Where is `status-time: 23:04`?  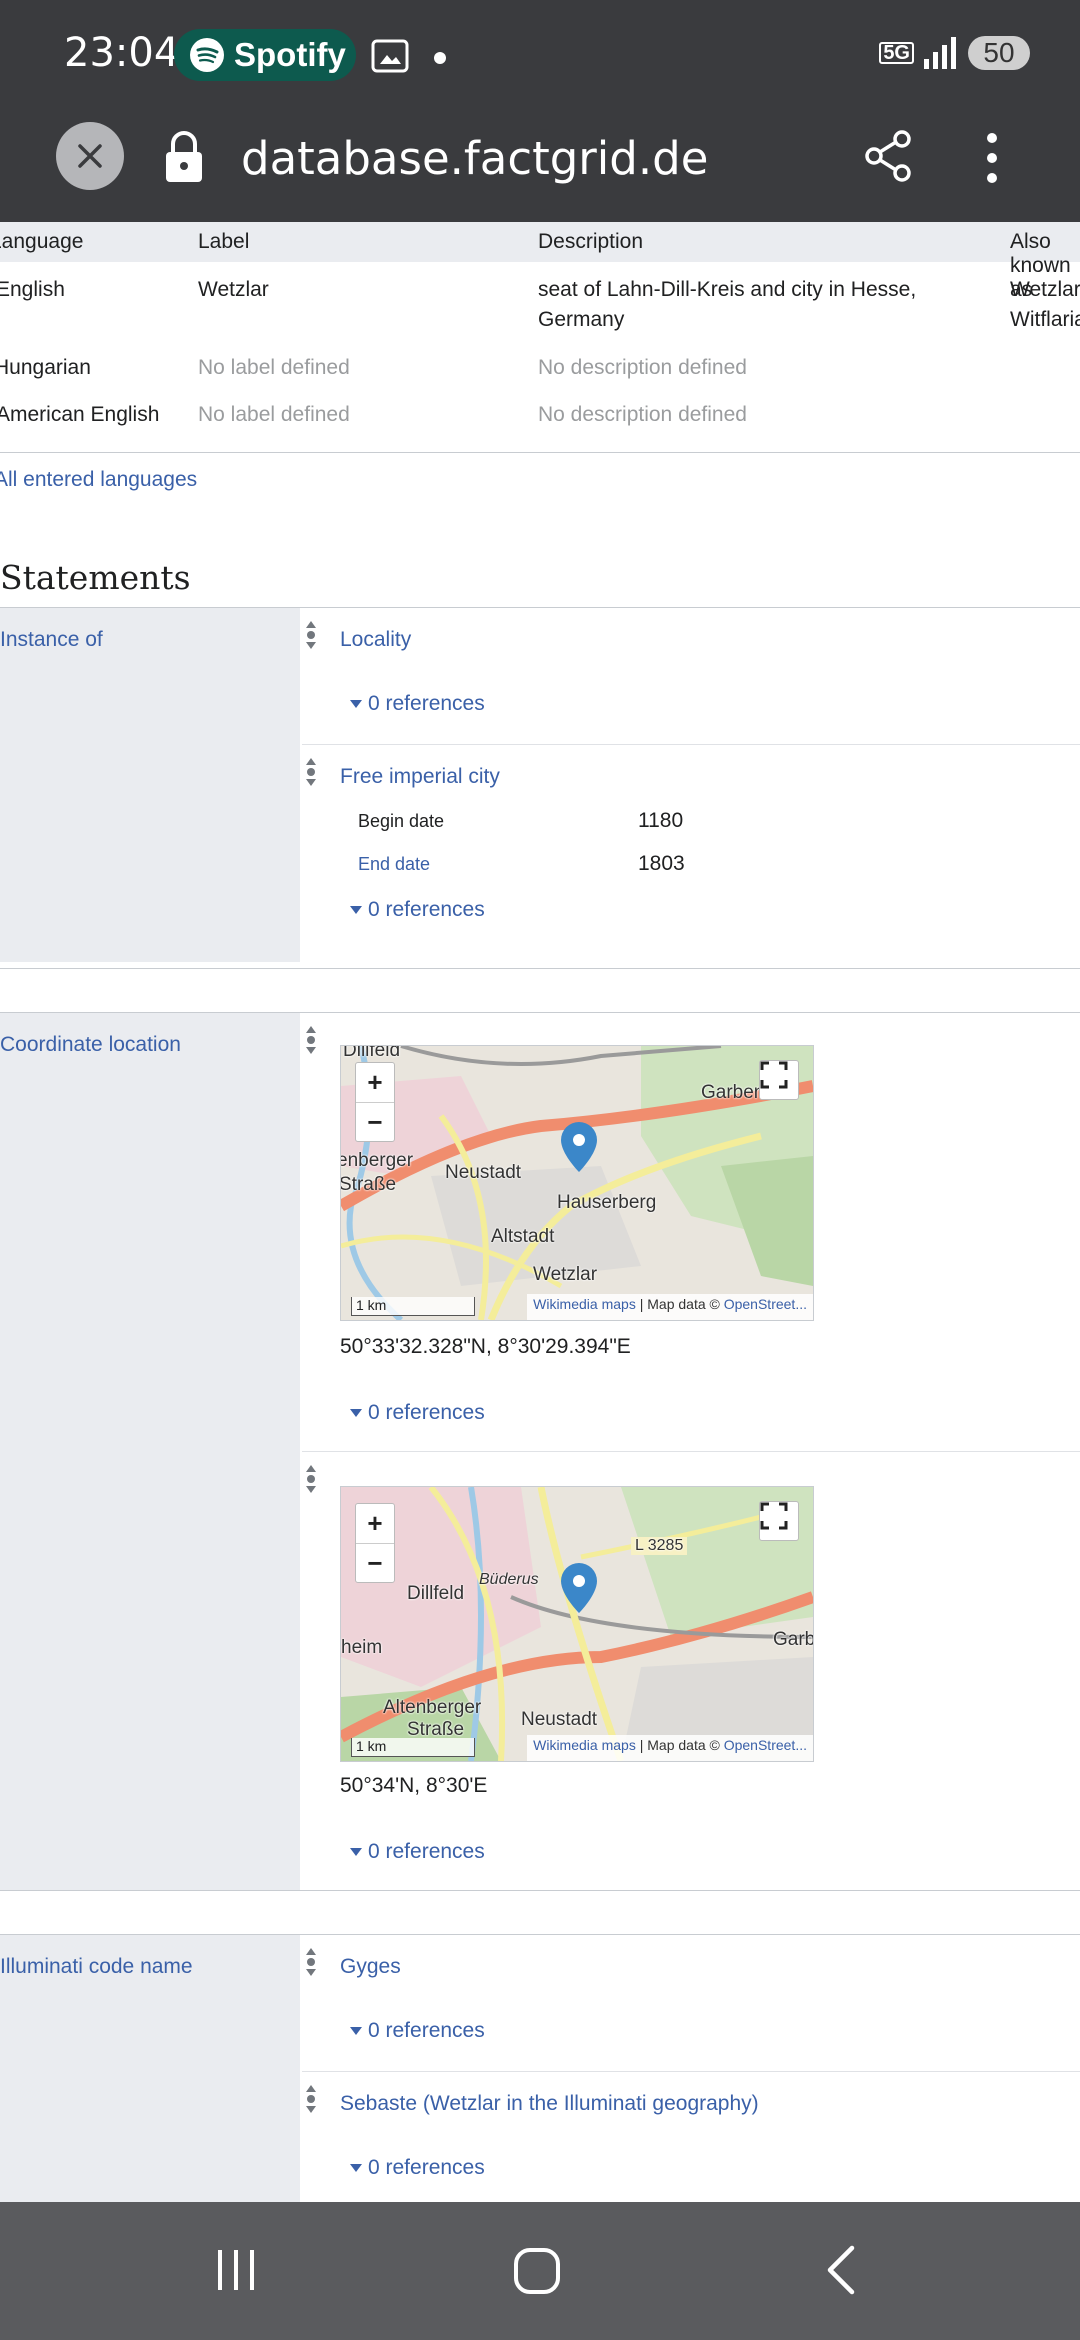
status-time: 23:04 is located at coordinates (122, 53).